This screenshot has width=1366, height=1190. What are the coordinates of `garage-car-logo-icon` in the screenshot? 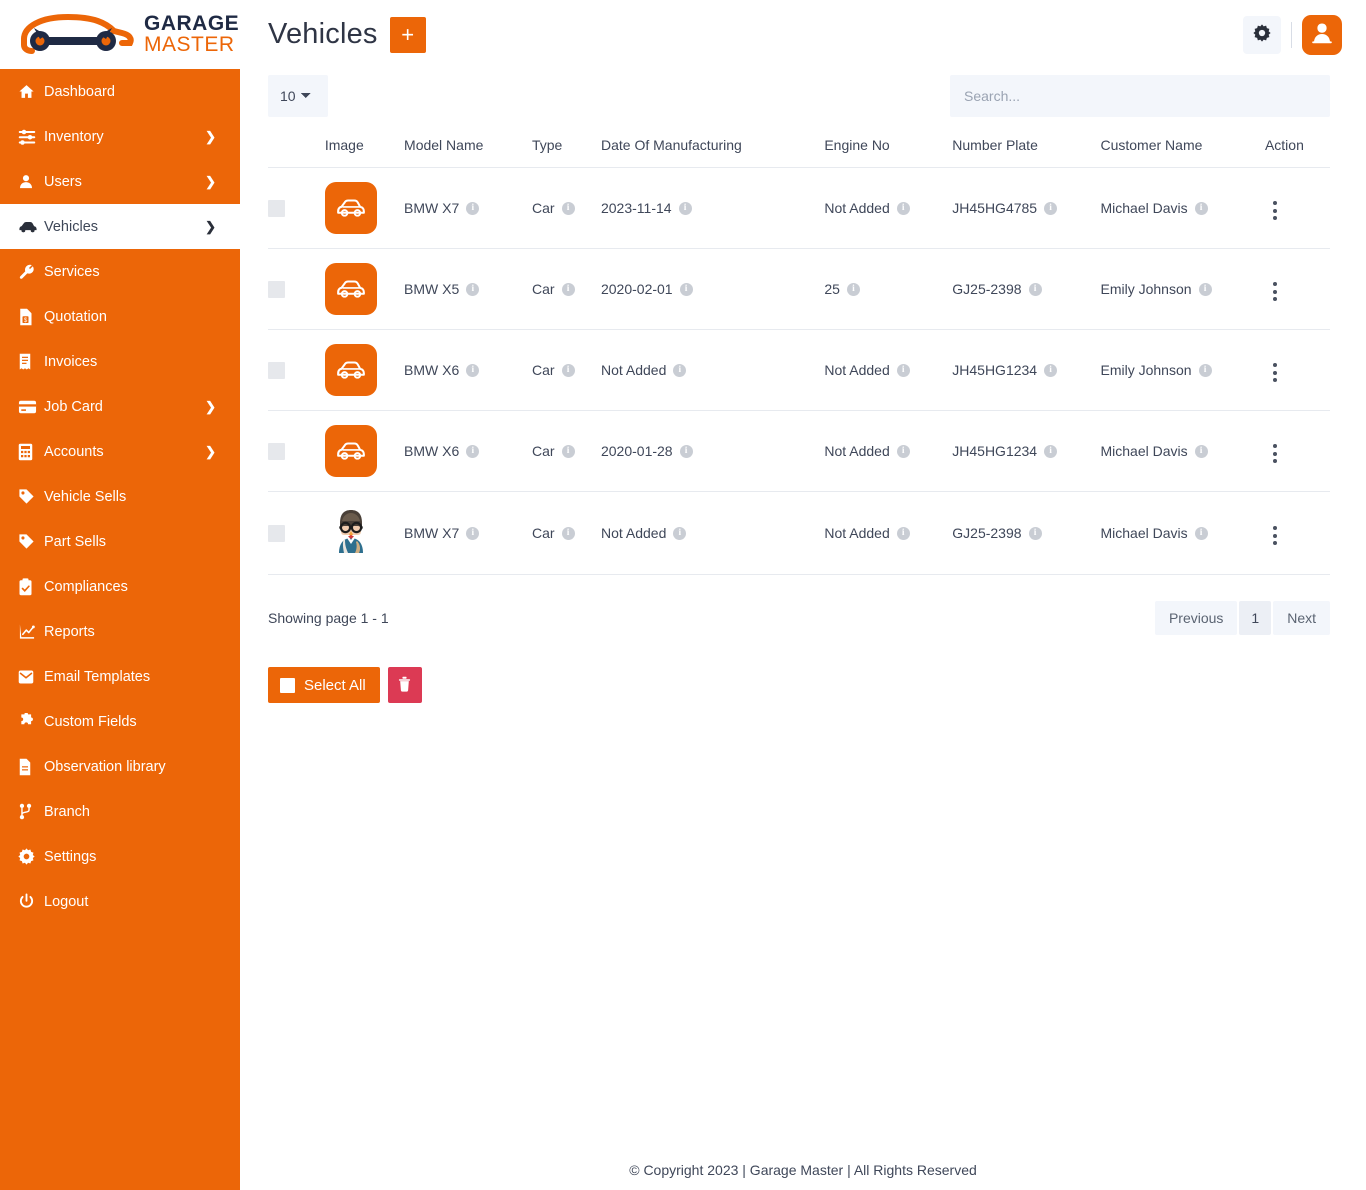 It's located at (77, 33).